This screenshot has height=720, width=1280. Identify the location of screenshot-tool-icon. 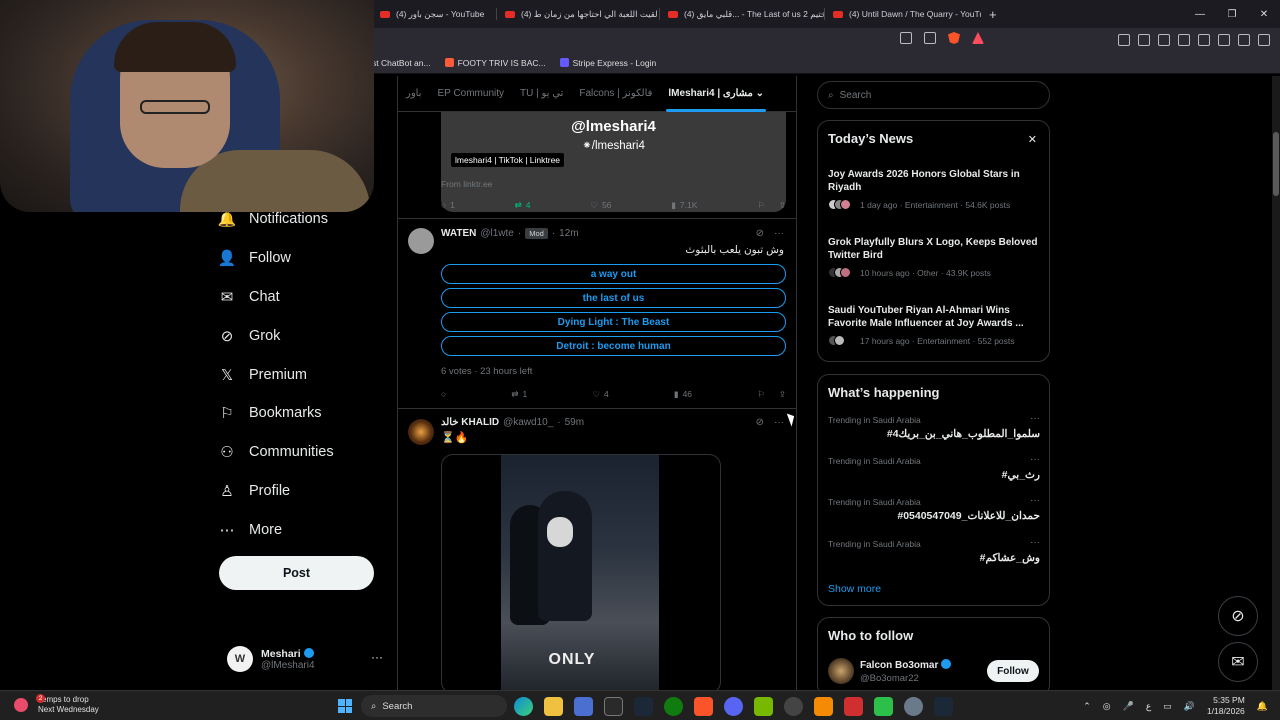
(1144, 40).